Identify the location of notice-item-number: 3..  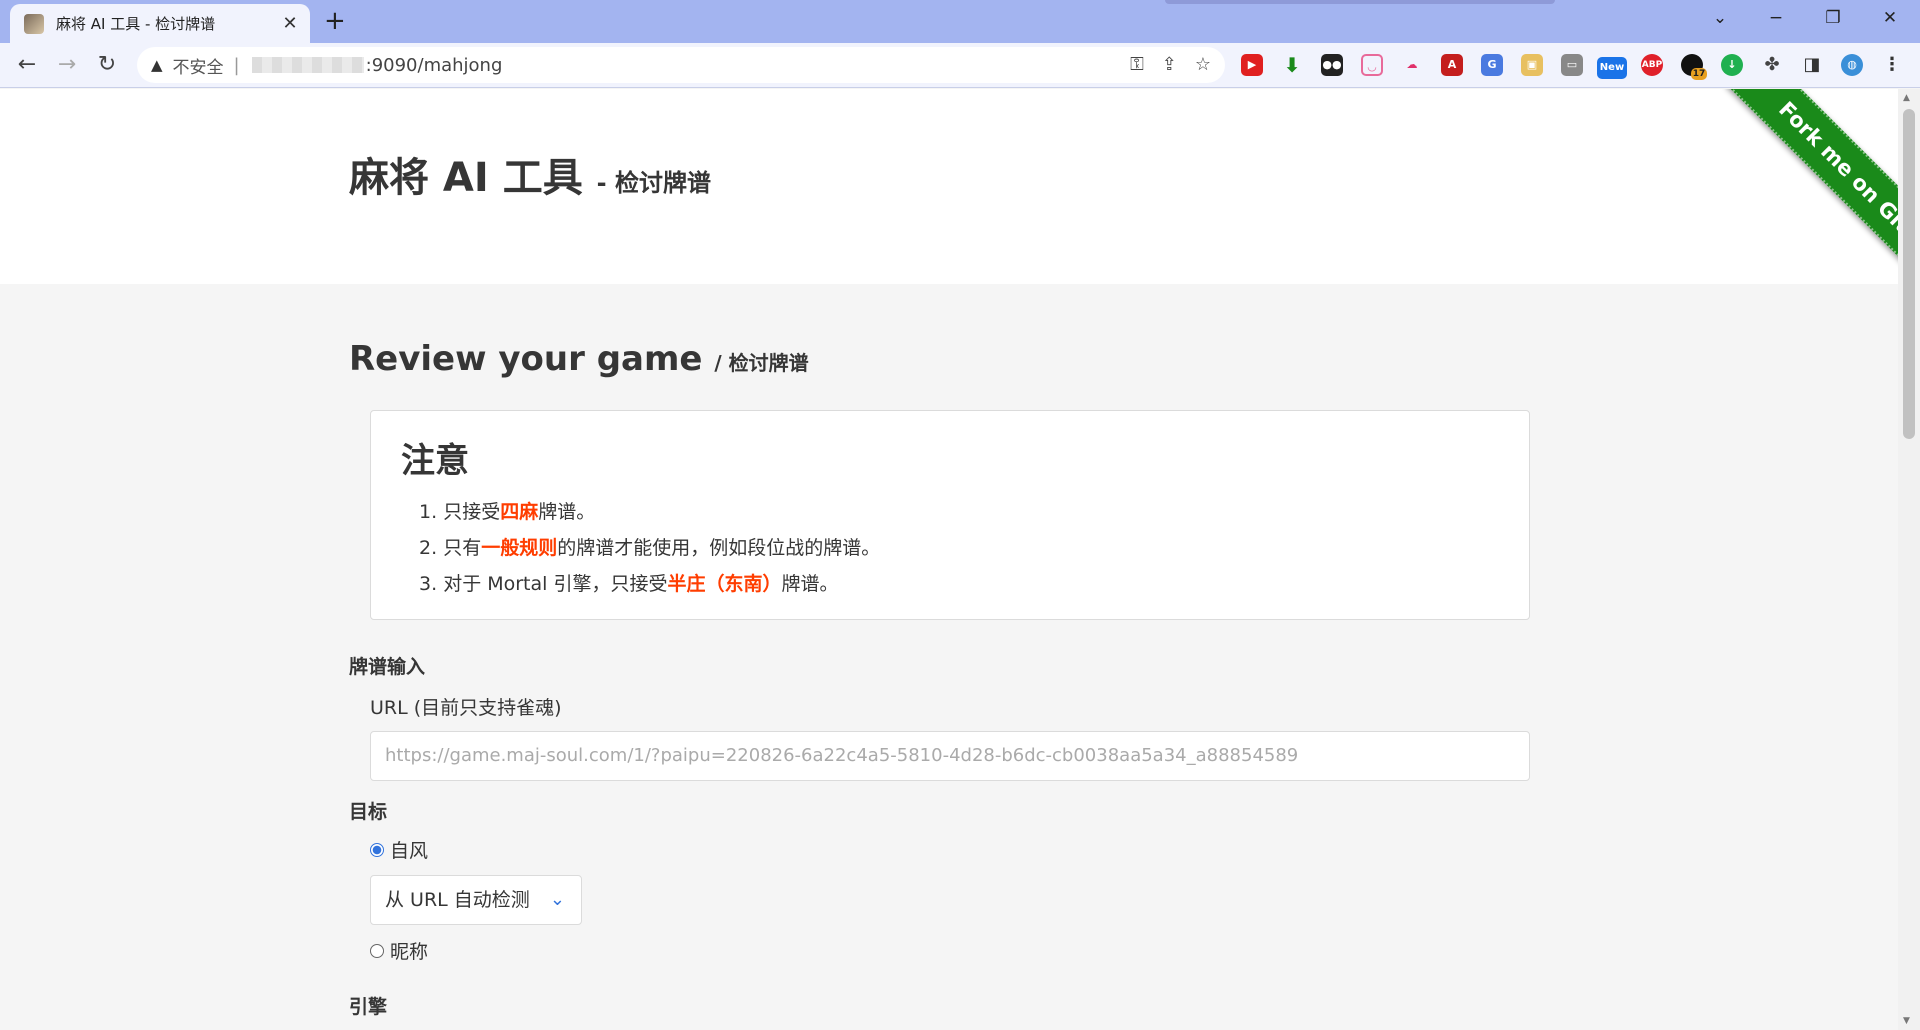
(428, 584).